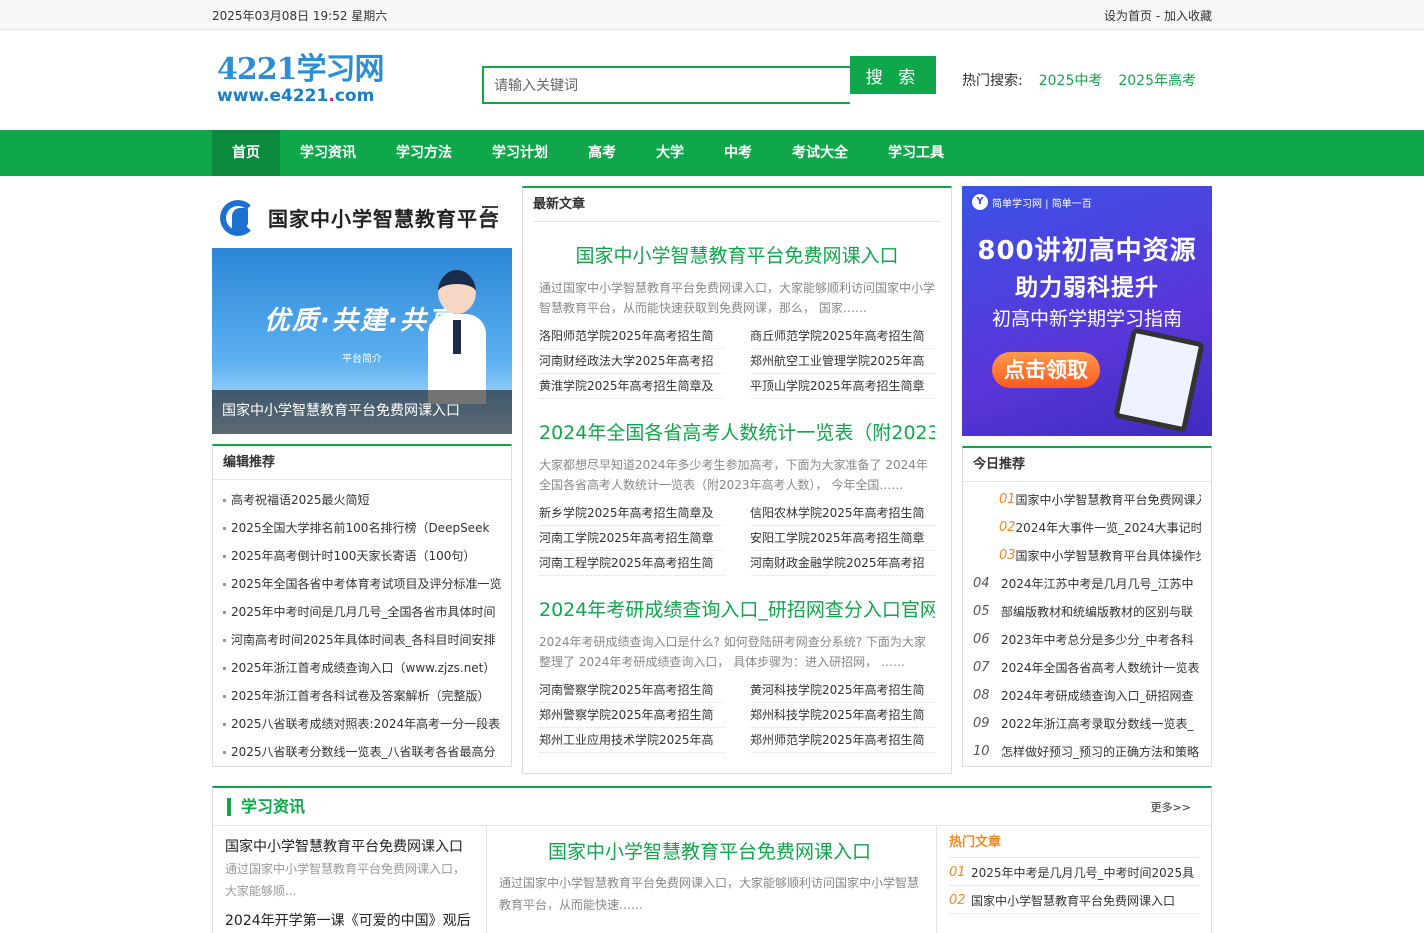  I want to click on site-logo: 4221学习网 www.e4221.com, so click(347, 79).